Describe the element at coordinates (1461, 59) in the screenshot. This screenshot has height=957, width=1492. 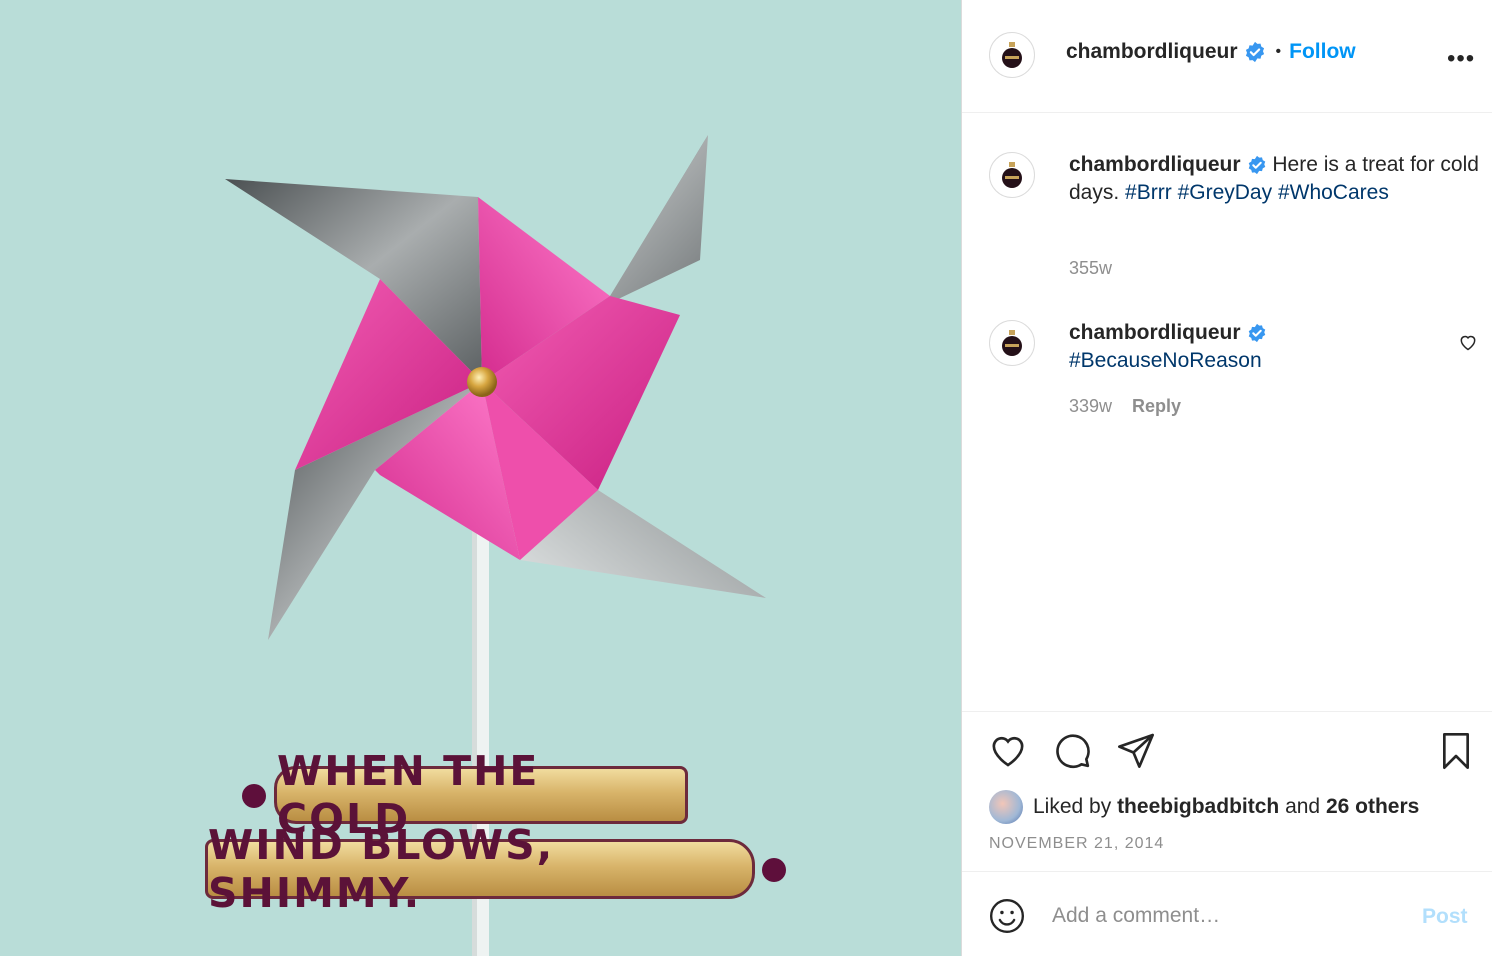
I see `more-options-icon: •••` at that location.